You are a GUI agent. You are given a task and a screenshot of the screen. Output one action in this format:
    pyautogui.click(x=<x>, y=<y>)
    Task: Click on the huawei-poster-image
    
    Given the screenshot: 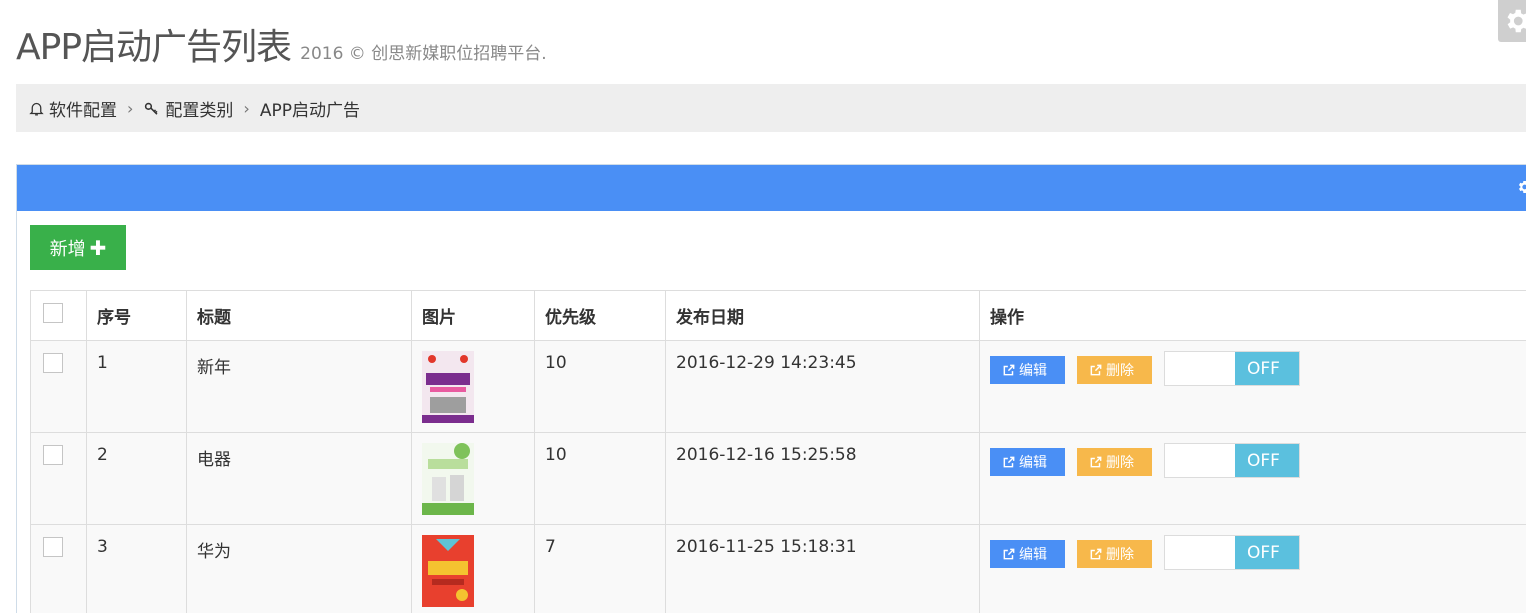 What is the action you would take?
    pyautogui.click(x=448, y=571)
    